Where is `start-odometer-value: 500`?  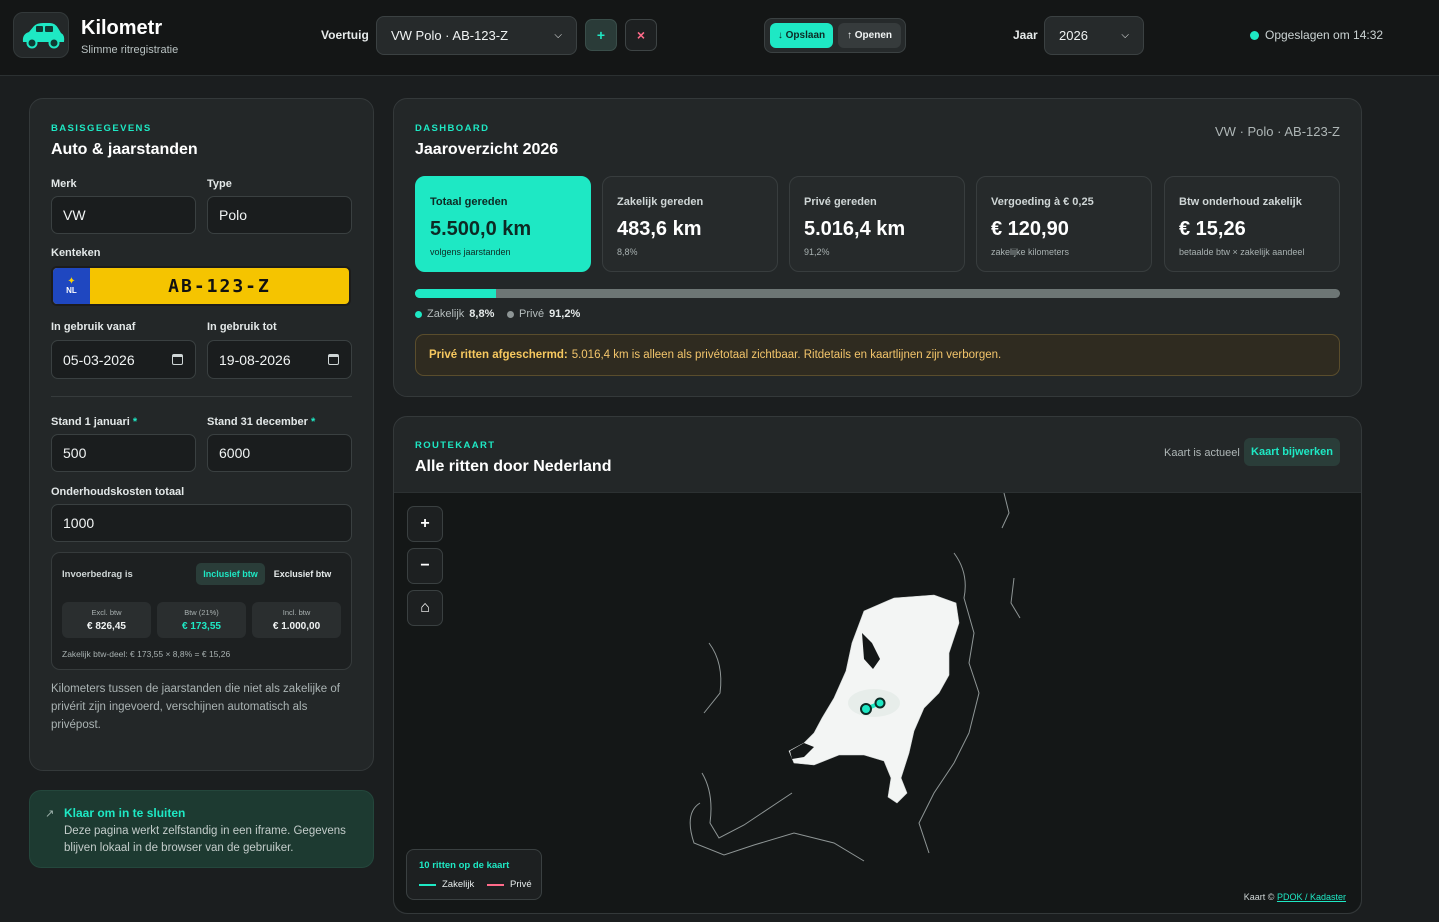 start-odometer-value: 500 is located at coordinates (75, 453).